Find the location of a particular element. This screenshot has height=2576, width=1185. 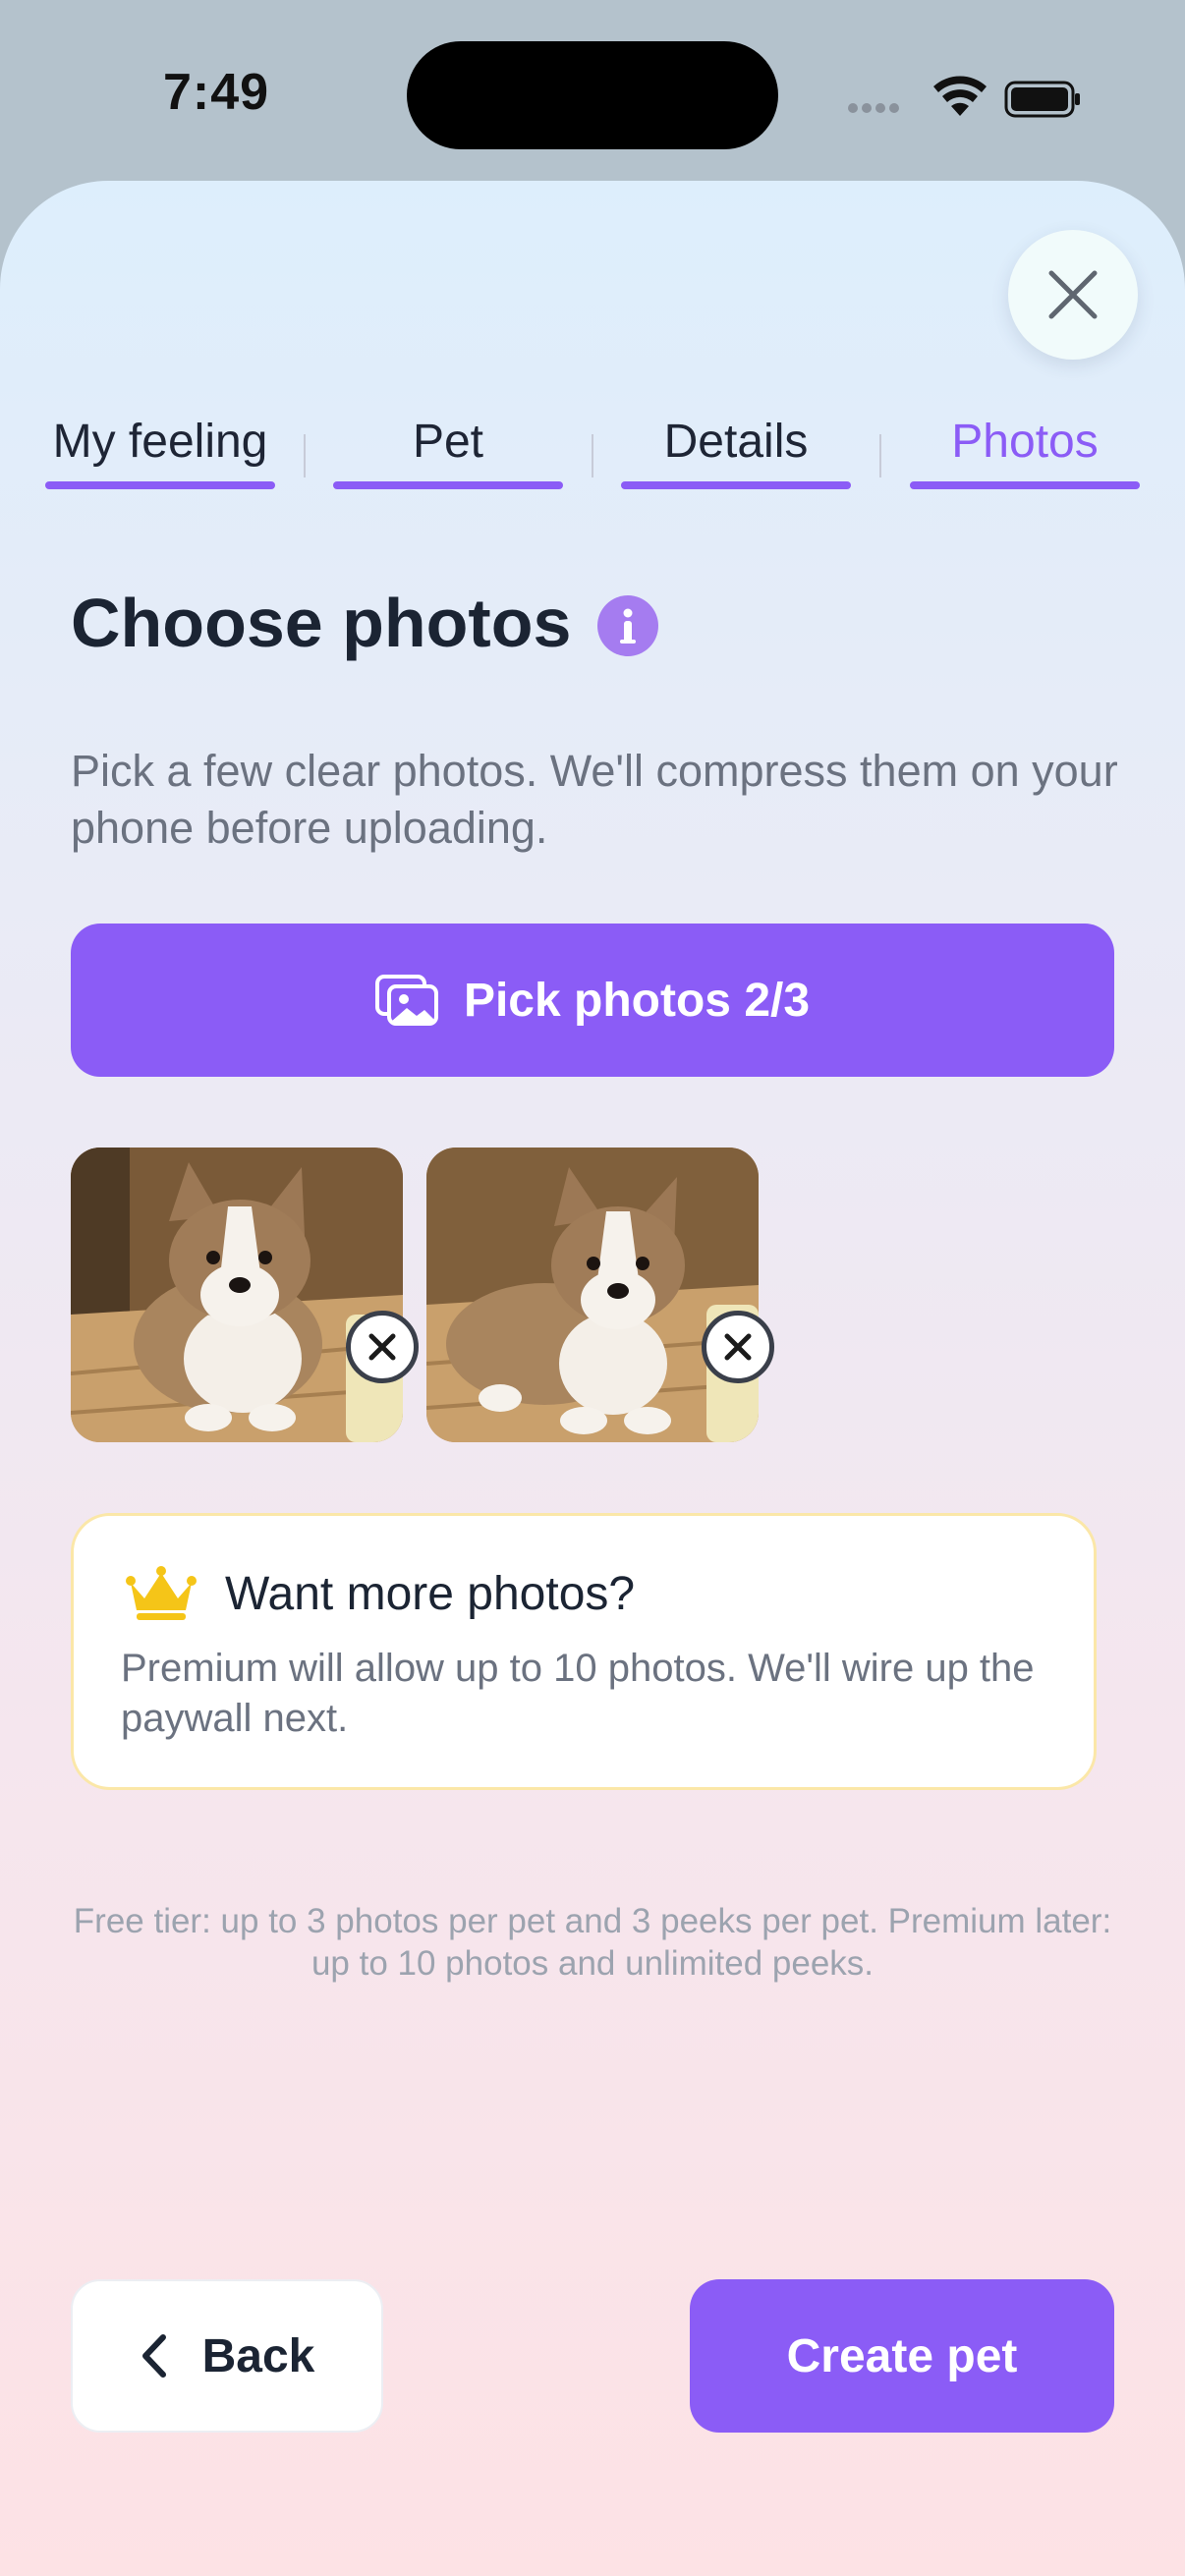

tab-my-feeling: My feeling is located at coordinates (160, 448).